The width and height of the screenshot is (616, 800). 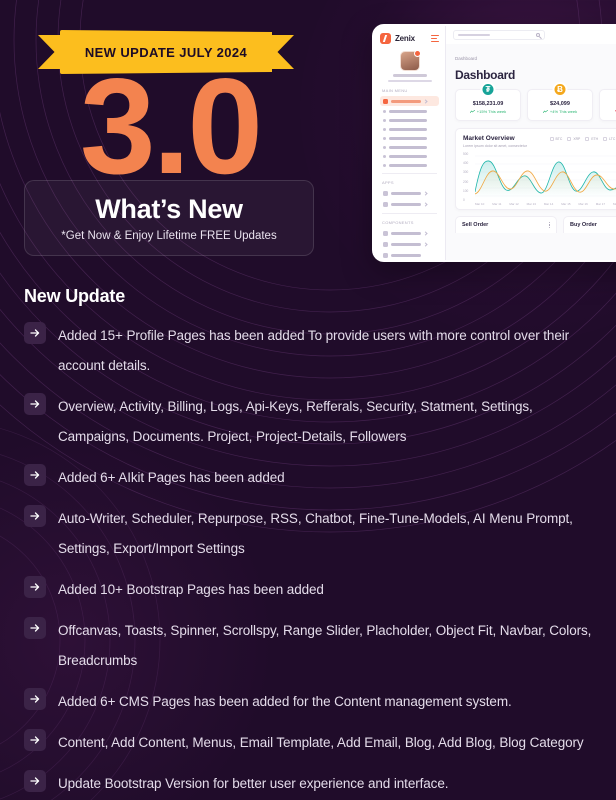 What do you see at coordinates (548, 204) in the screenshot?
I see `x-axis-tick: Mar 14` at bounding box center [548, 204].